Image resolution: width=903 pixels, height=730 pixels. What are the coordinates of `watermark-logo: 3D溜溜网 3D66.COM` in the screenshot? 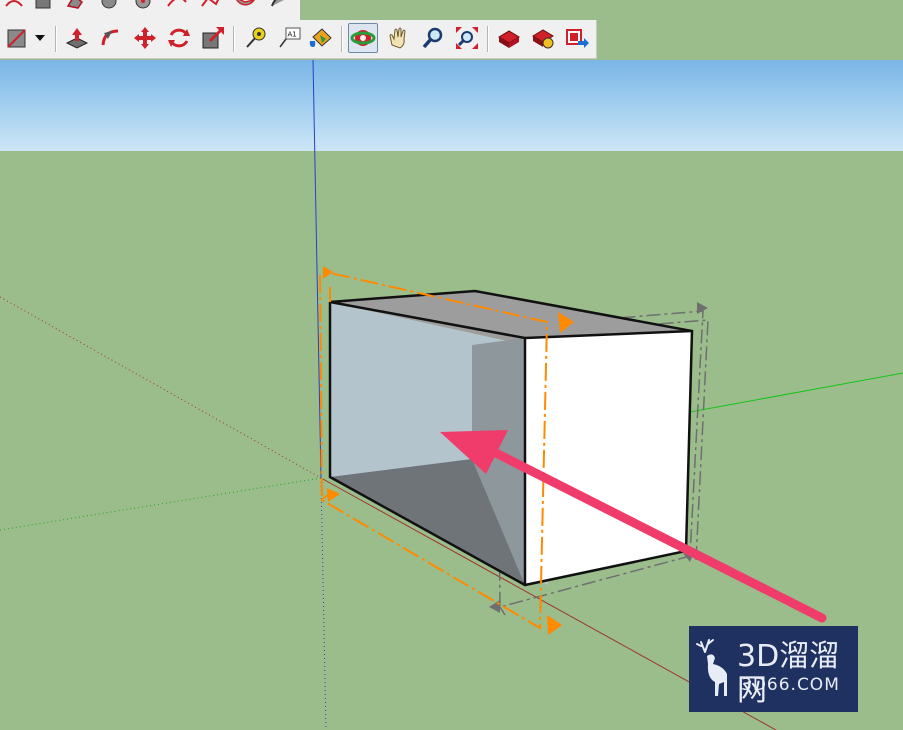 It's located at (773, 669).